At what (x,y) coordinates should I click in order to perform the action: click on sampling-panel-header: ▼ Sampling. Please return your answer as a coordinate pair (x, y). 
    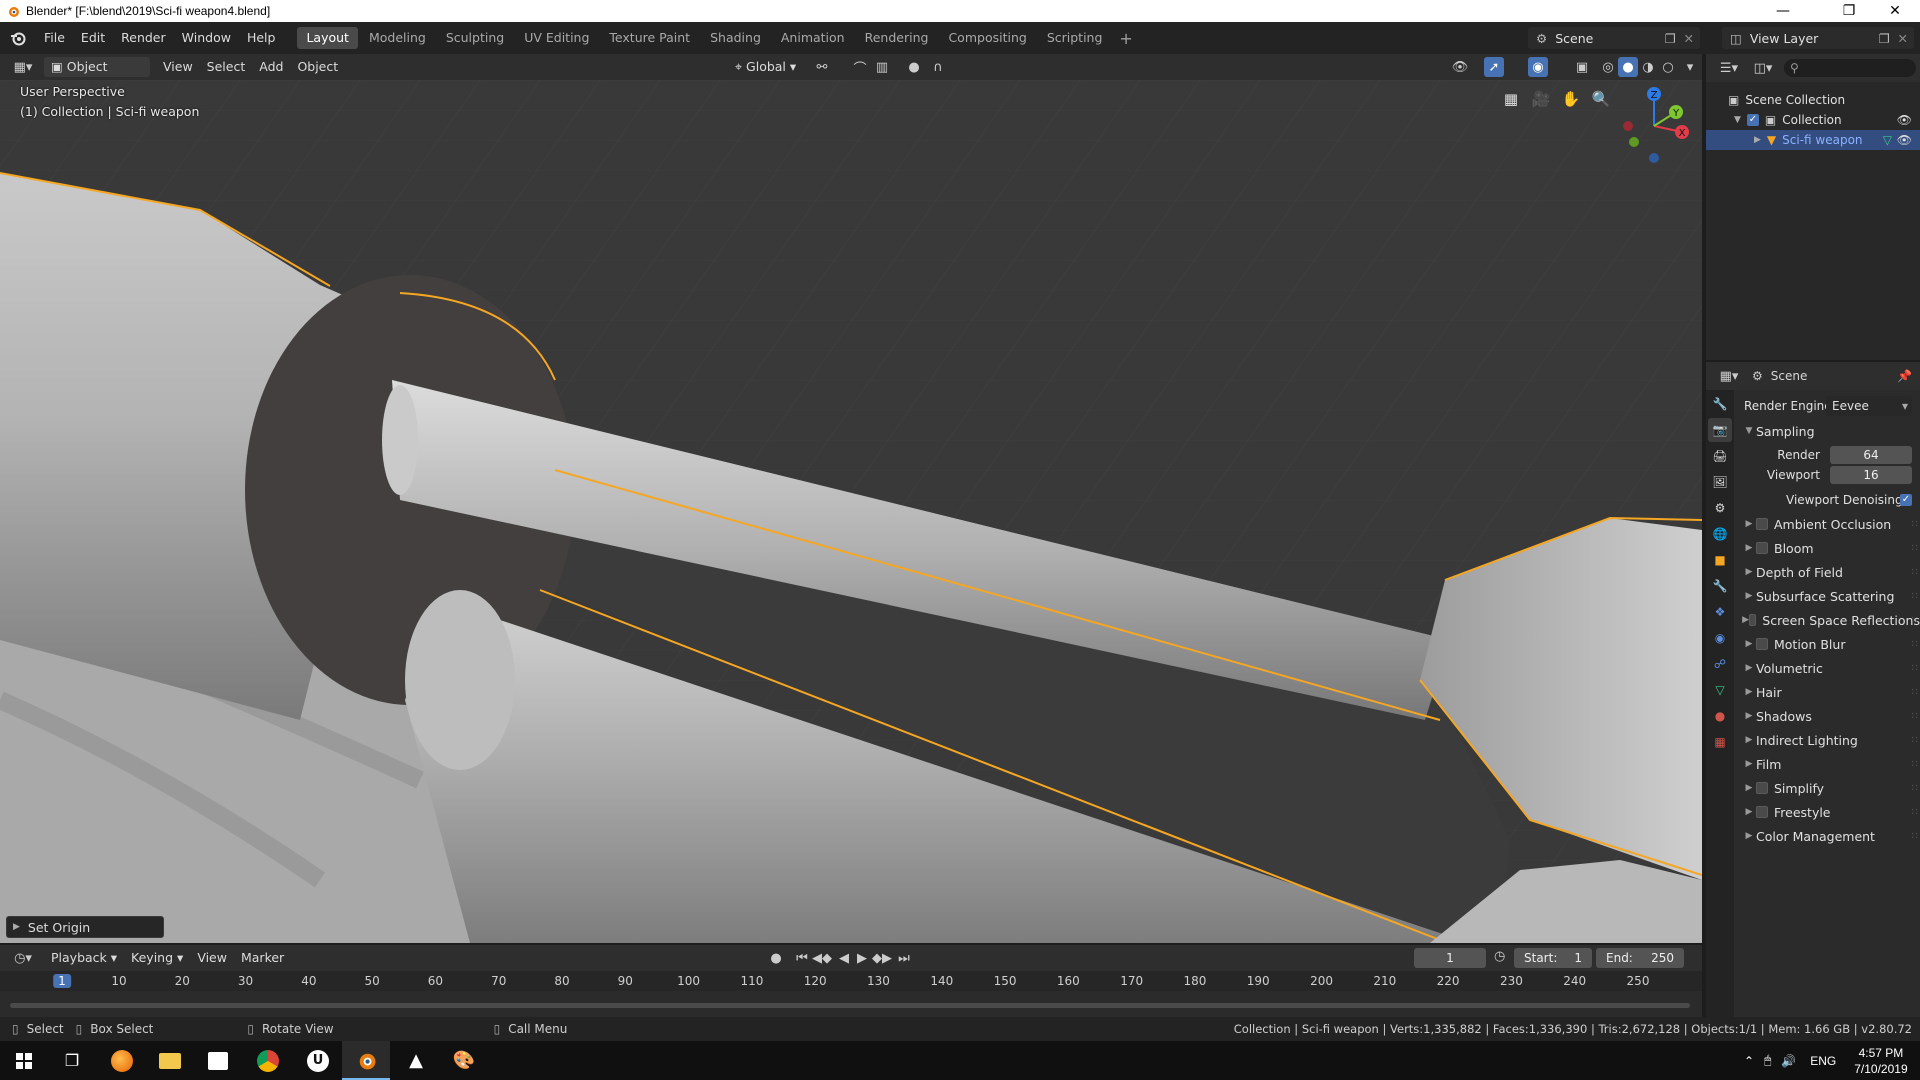
    Looking at the image, I should click on (1827, 431).